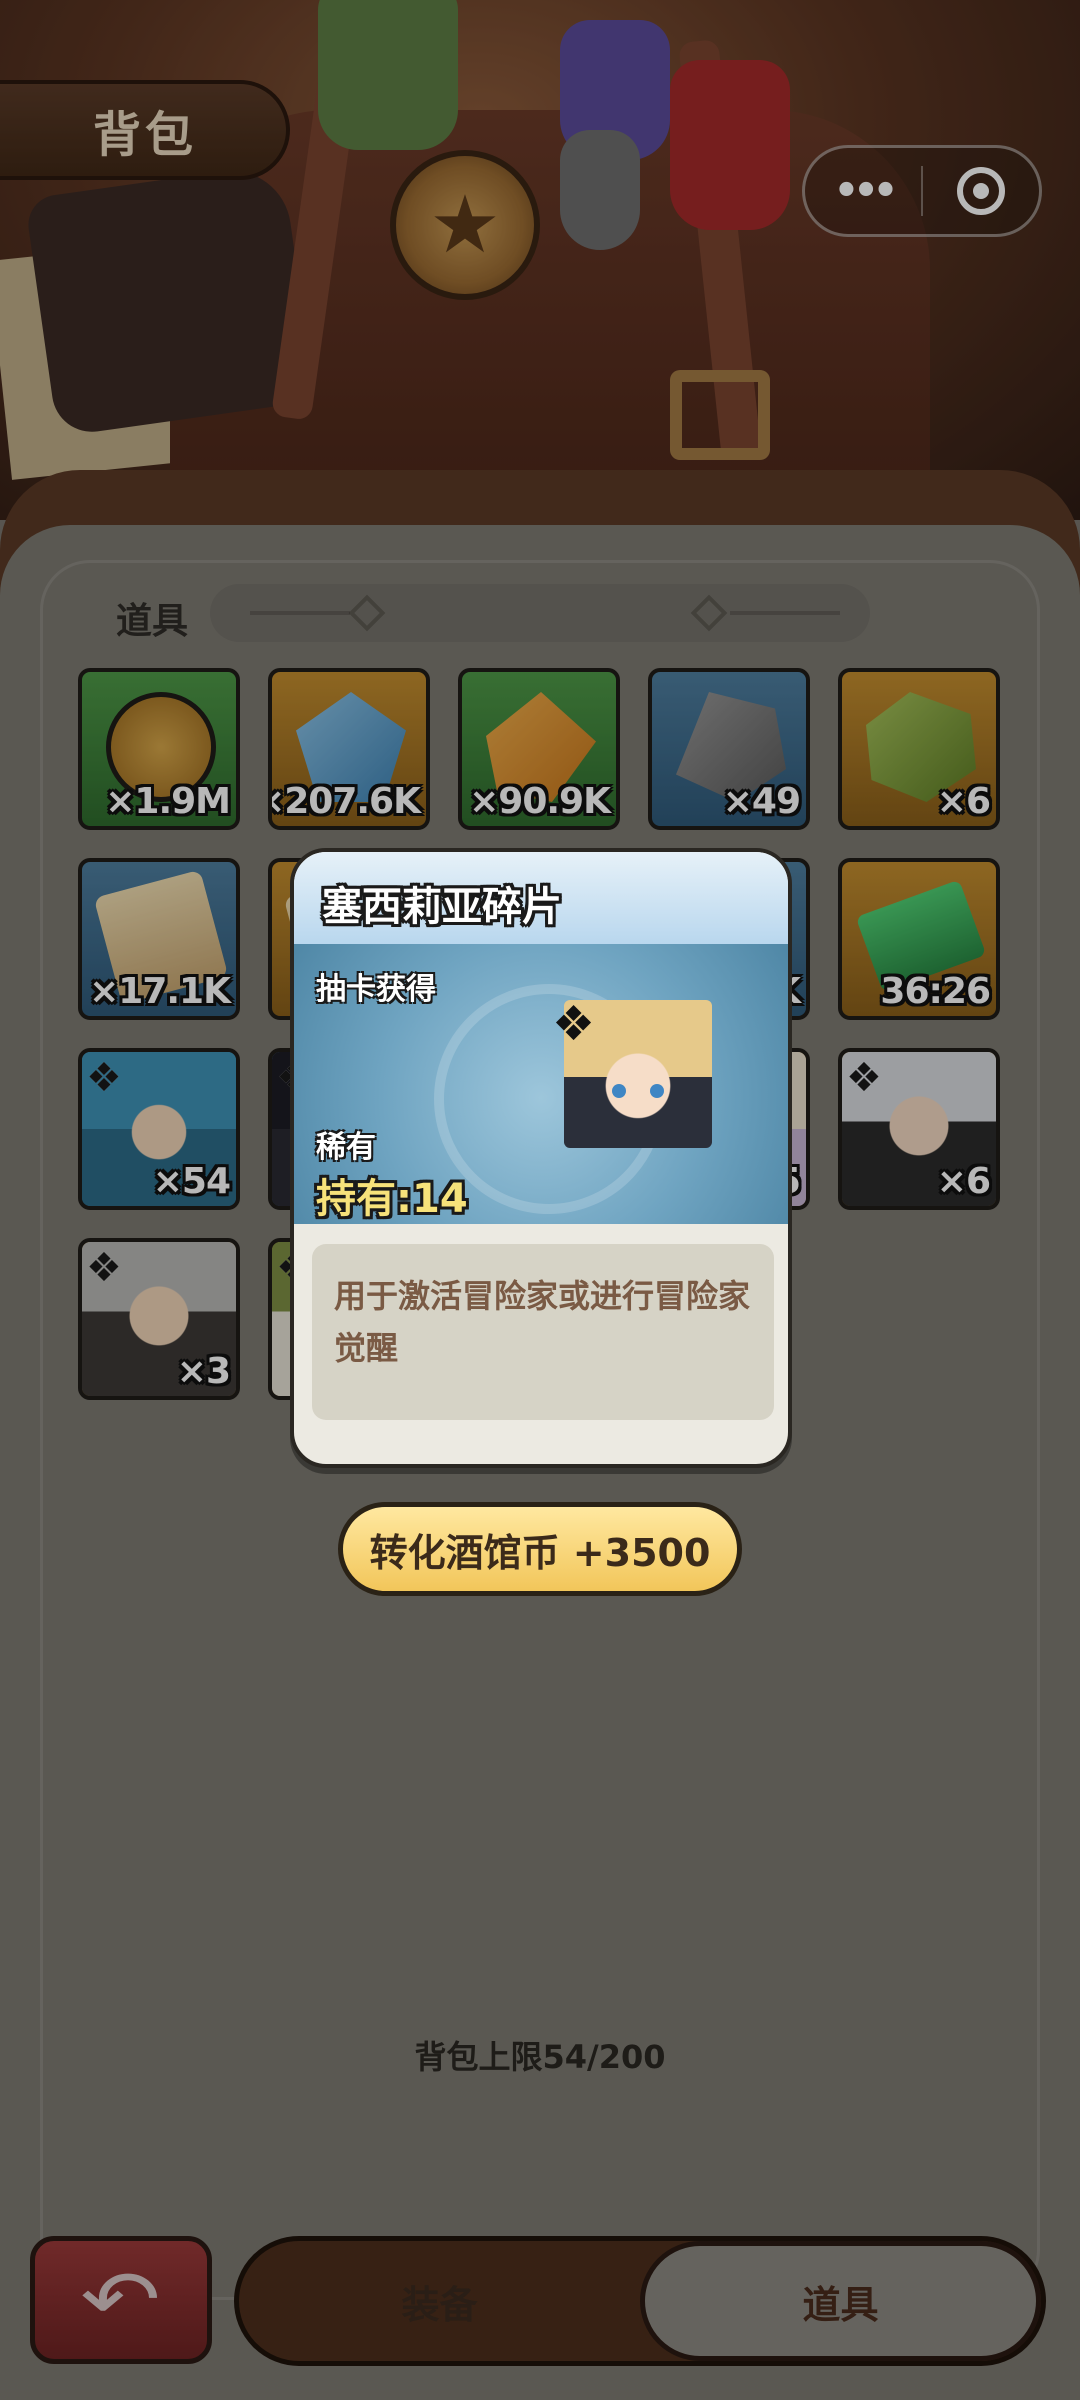 The height and width of the screenshot is (2400, 1080). I want to click on convert-button-label: 转化酒馆币 +3500, so click(540, 1552).